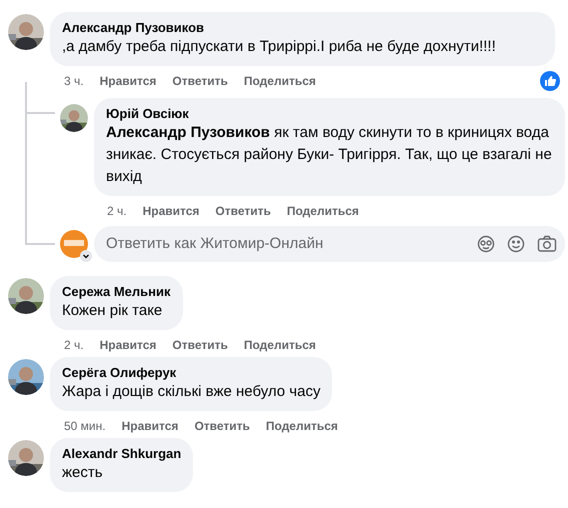  Describe the element at coordinates (302, 27) in the screenshot. I see `comment-author: Александр Пузовиков` at that location.